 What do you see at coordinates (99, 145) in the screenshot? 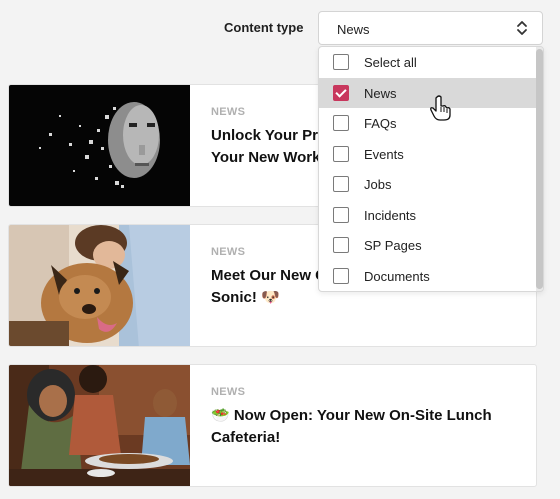
I see `card-thumbnail-digital-face` at bounding box center [99, 145].